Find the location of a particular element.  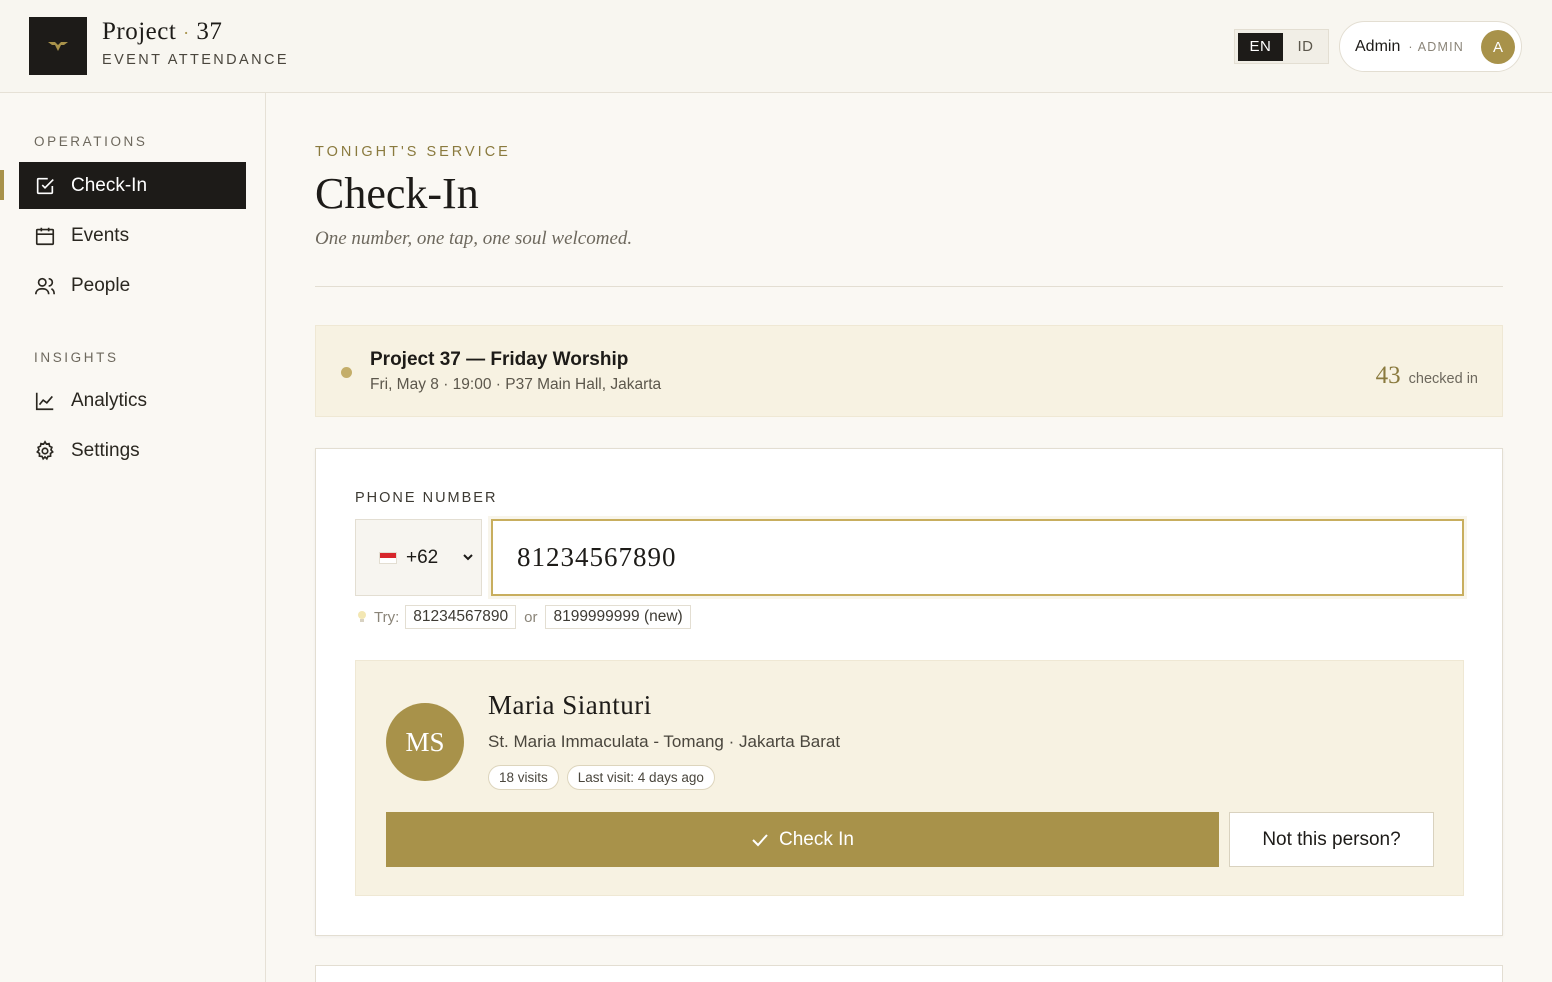

checked-in-number: 43 is located at coordinates (1388, 375).